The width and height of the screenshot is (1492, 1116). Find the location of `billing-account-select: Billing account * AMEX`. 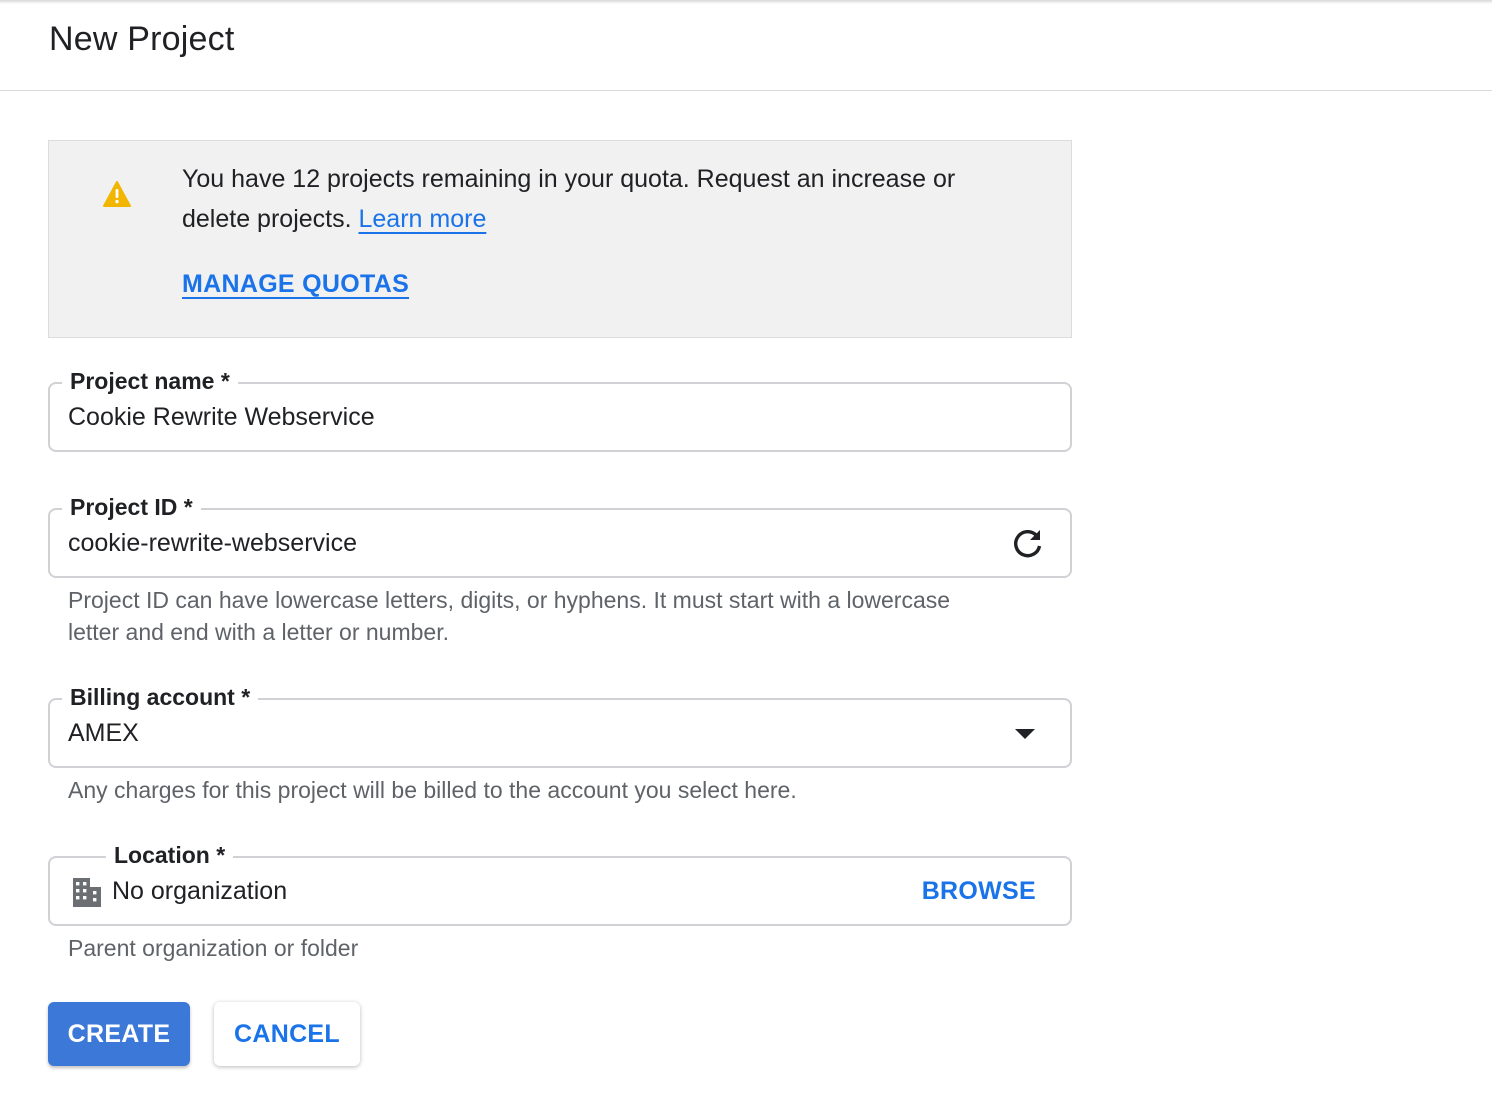

billing-account-select: Billing account * AMEX is located at coordinates (560, 724).